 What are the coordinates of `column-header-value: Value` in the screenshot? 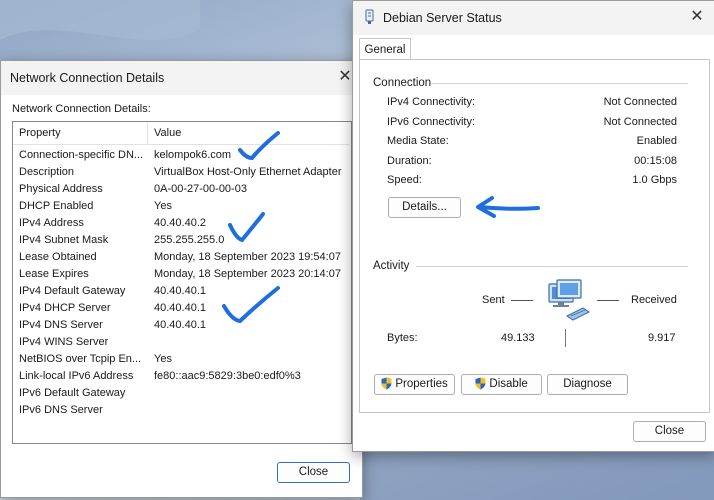 It's located at (167, 133).